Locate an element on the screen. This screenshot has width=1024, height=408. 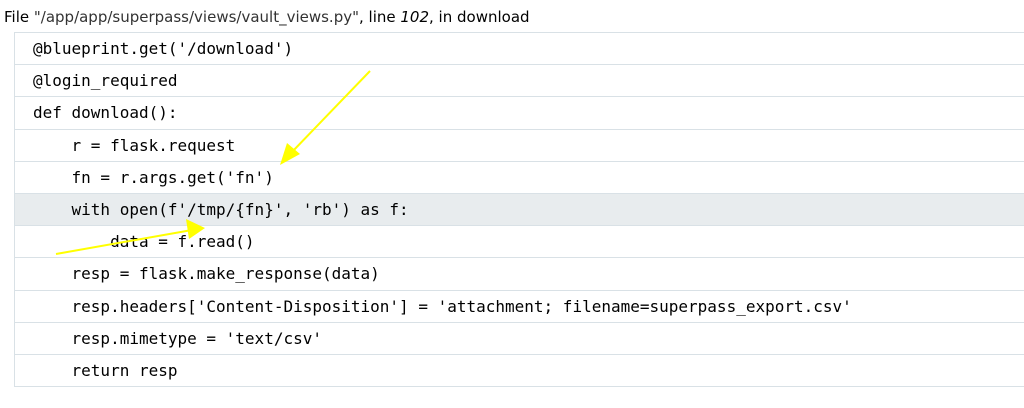
code-line: def download(): is located at coordinates (519, 113).